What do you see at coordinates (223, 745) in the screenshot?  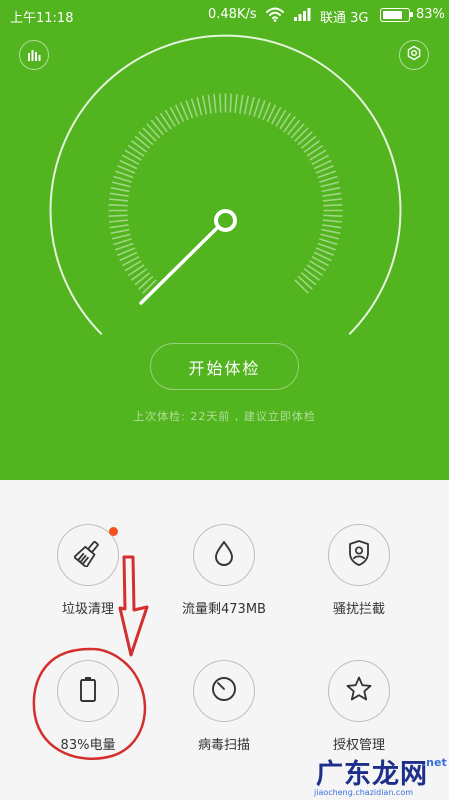 I see `tool-label: 病毒扫描` at bounding box center [223, 745].